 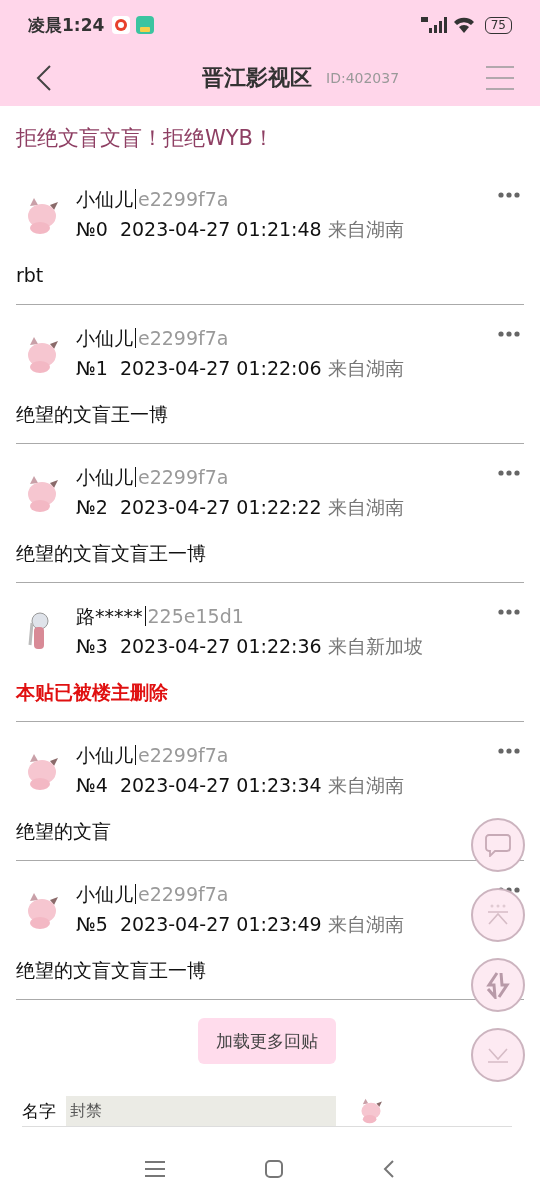 What do you see at coordinates (498, 25) in the screenshot?
I see `battery-indicator: 75` at bounding box center [498, 25].